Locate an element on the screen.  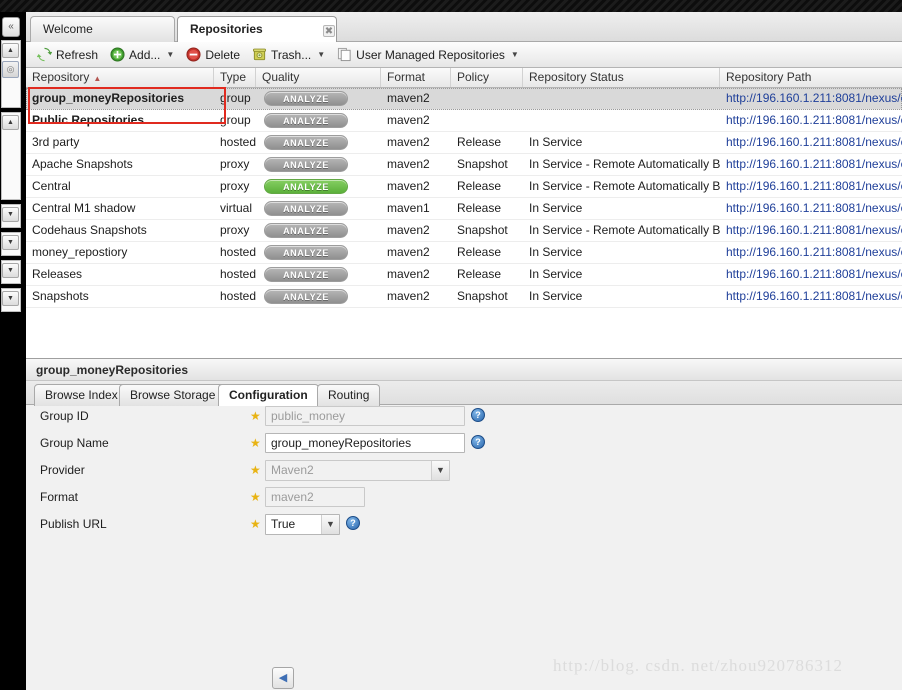
column-header-repository-status: Repository Status is located at coordinates (621, 77).